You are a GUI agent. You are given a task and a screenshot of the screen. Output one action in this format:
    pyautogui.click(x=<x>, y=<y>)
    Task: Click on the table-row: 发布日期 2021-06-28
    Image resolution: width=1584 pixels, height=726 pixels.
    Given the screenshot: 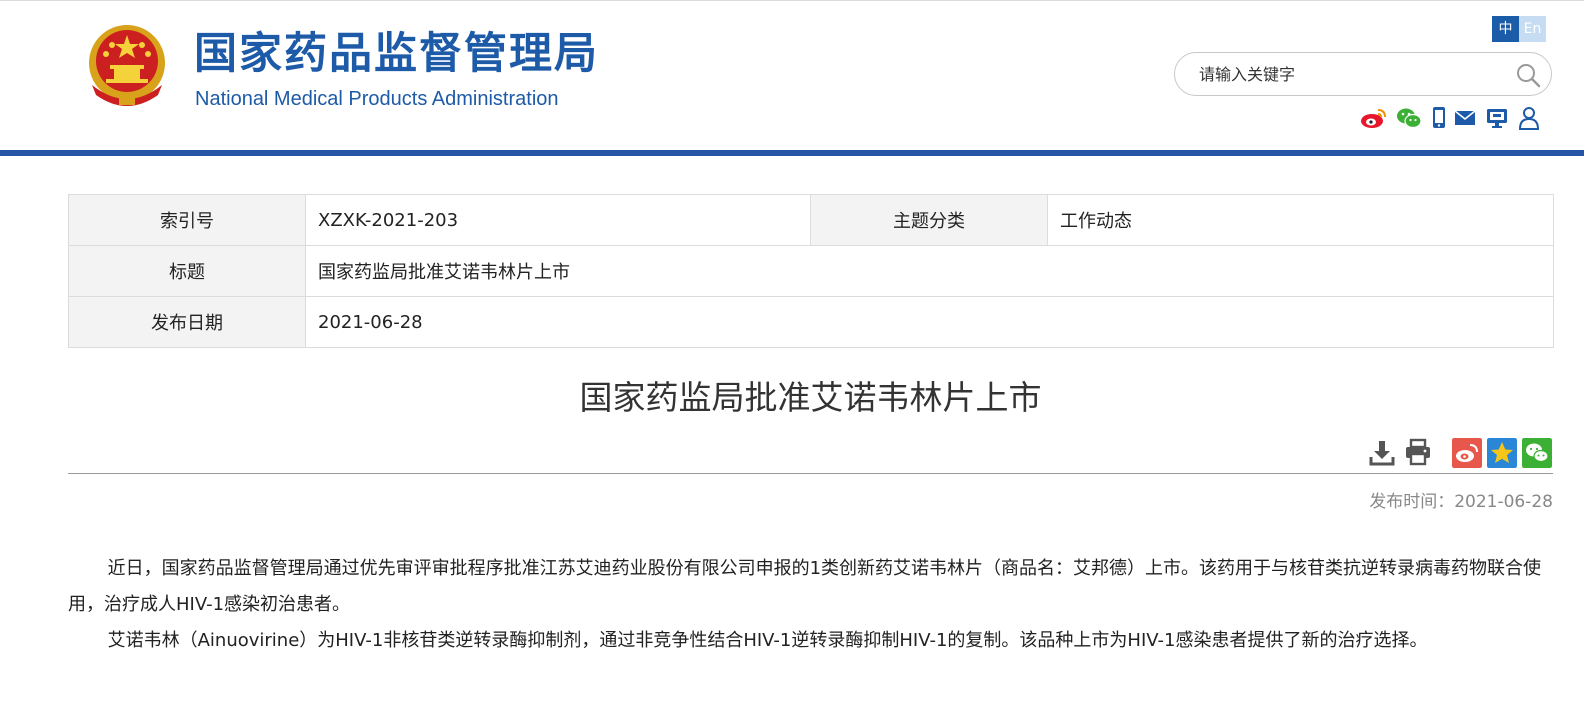 What is the action you would take?
    pyautogui.click(x=811, y=322)
    